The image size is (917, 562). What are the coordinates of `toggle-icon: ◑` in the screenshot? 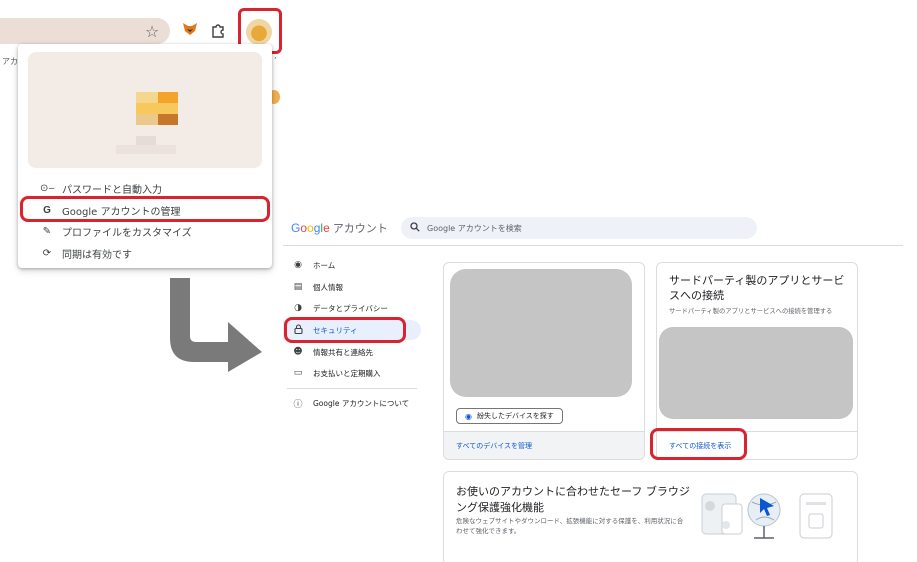 It's located at (298, 308).